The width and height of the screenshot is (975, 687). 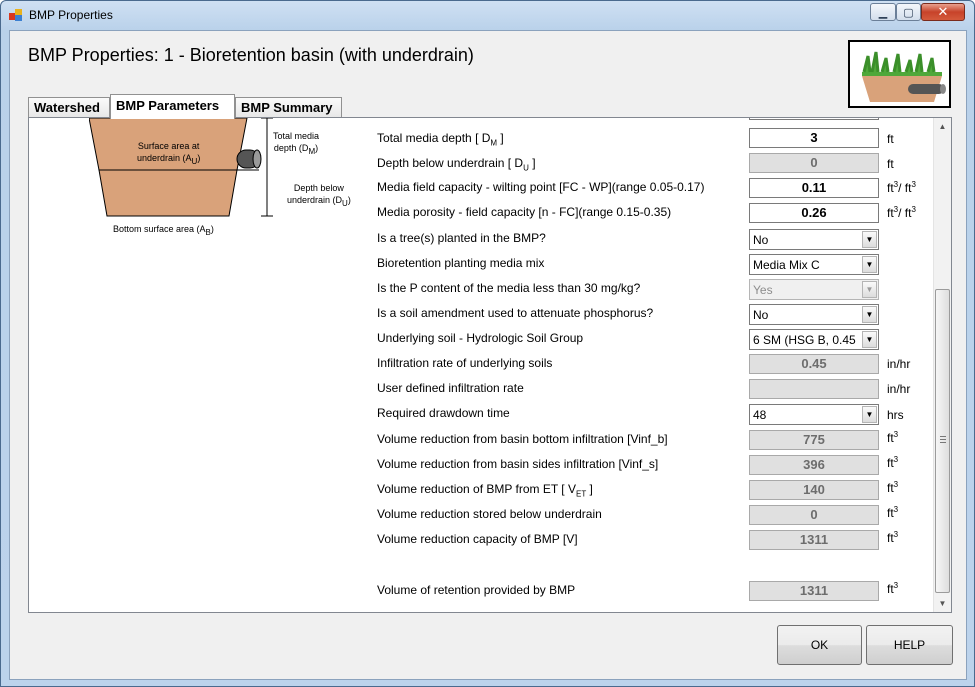 I want to click on title-bar: BMP Properties ▁ ▢ ✕, so click(x=487, y=15).